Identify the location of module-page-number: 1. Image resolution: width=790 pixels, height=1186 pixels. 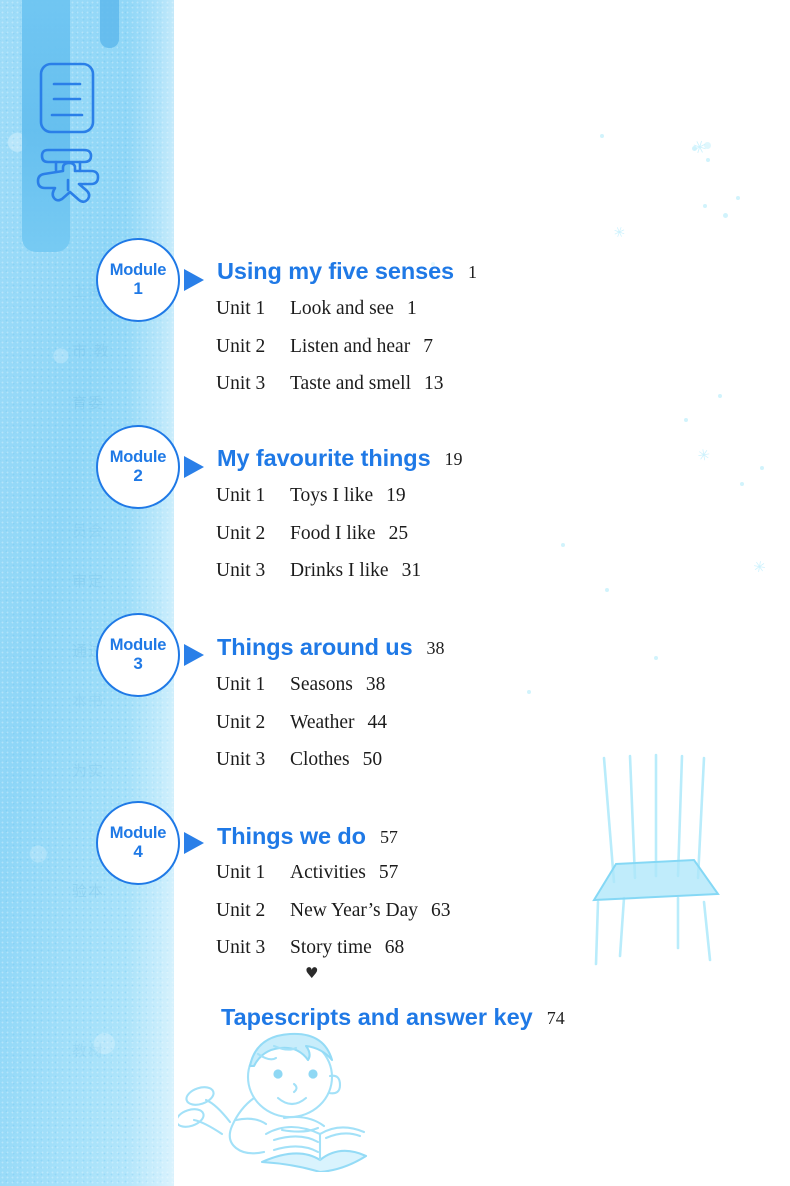
(472, 272).